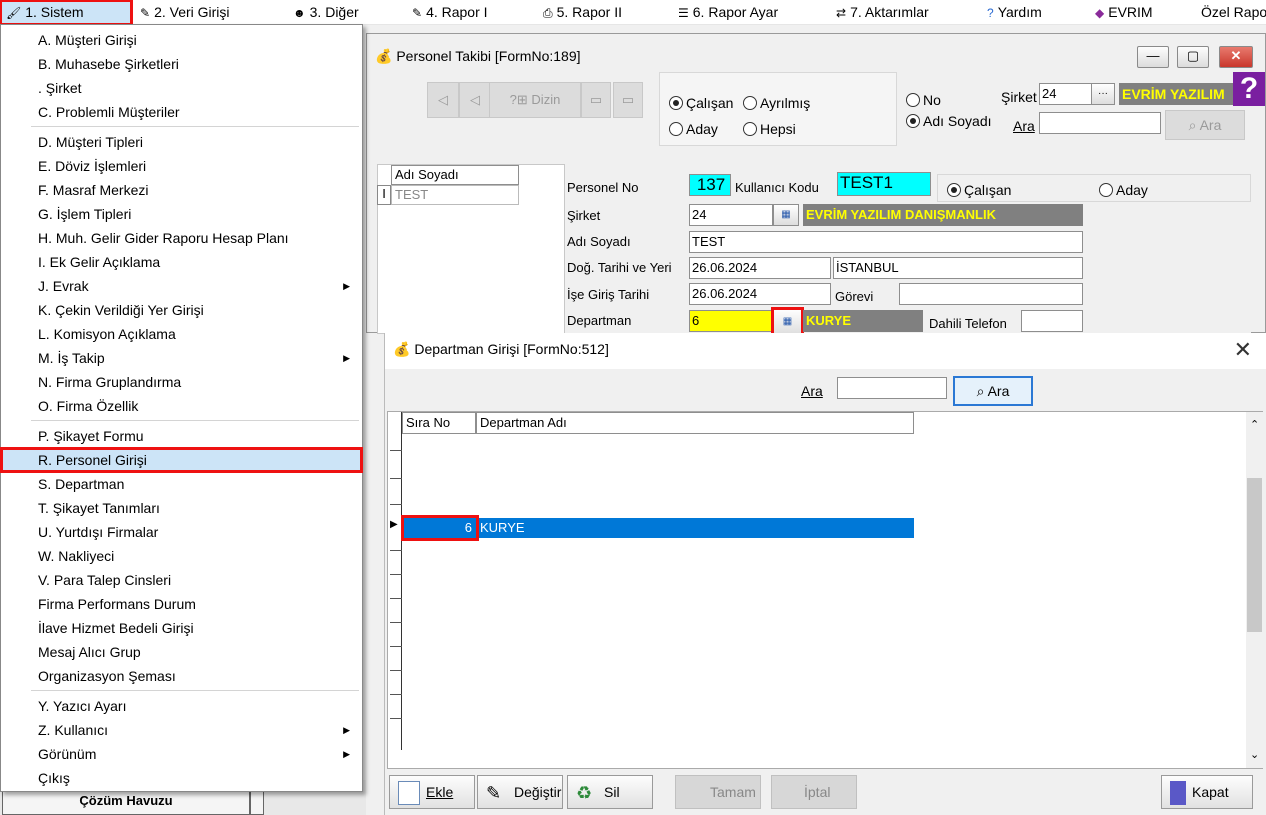 This screenshot has width=1266, height=815. I want to click on adi-soyadi-input: TEST, so click(886, 242).